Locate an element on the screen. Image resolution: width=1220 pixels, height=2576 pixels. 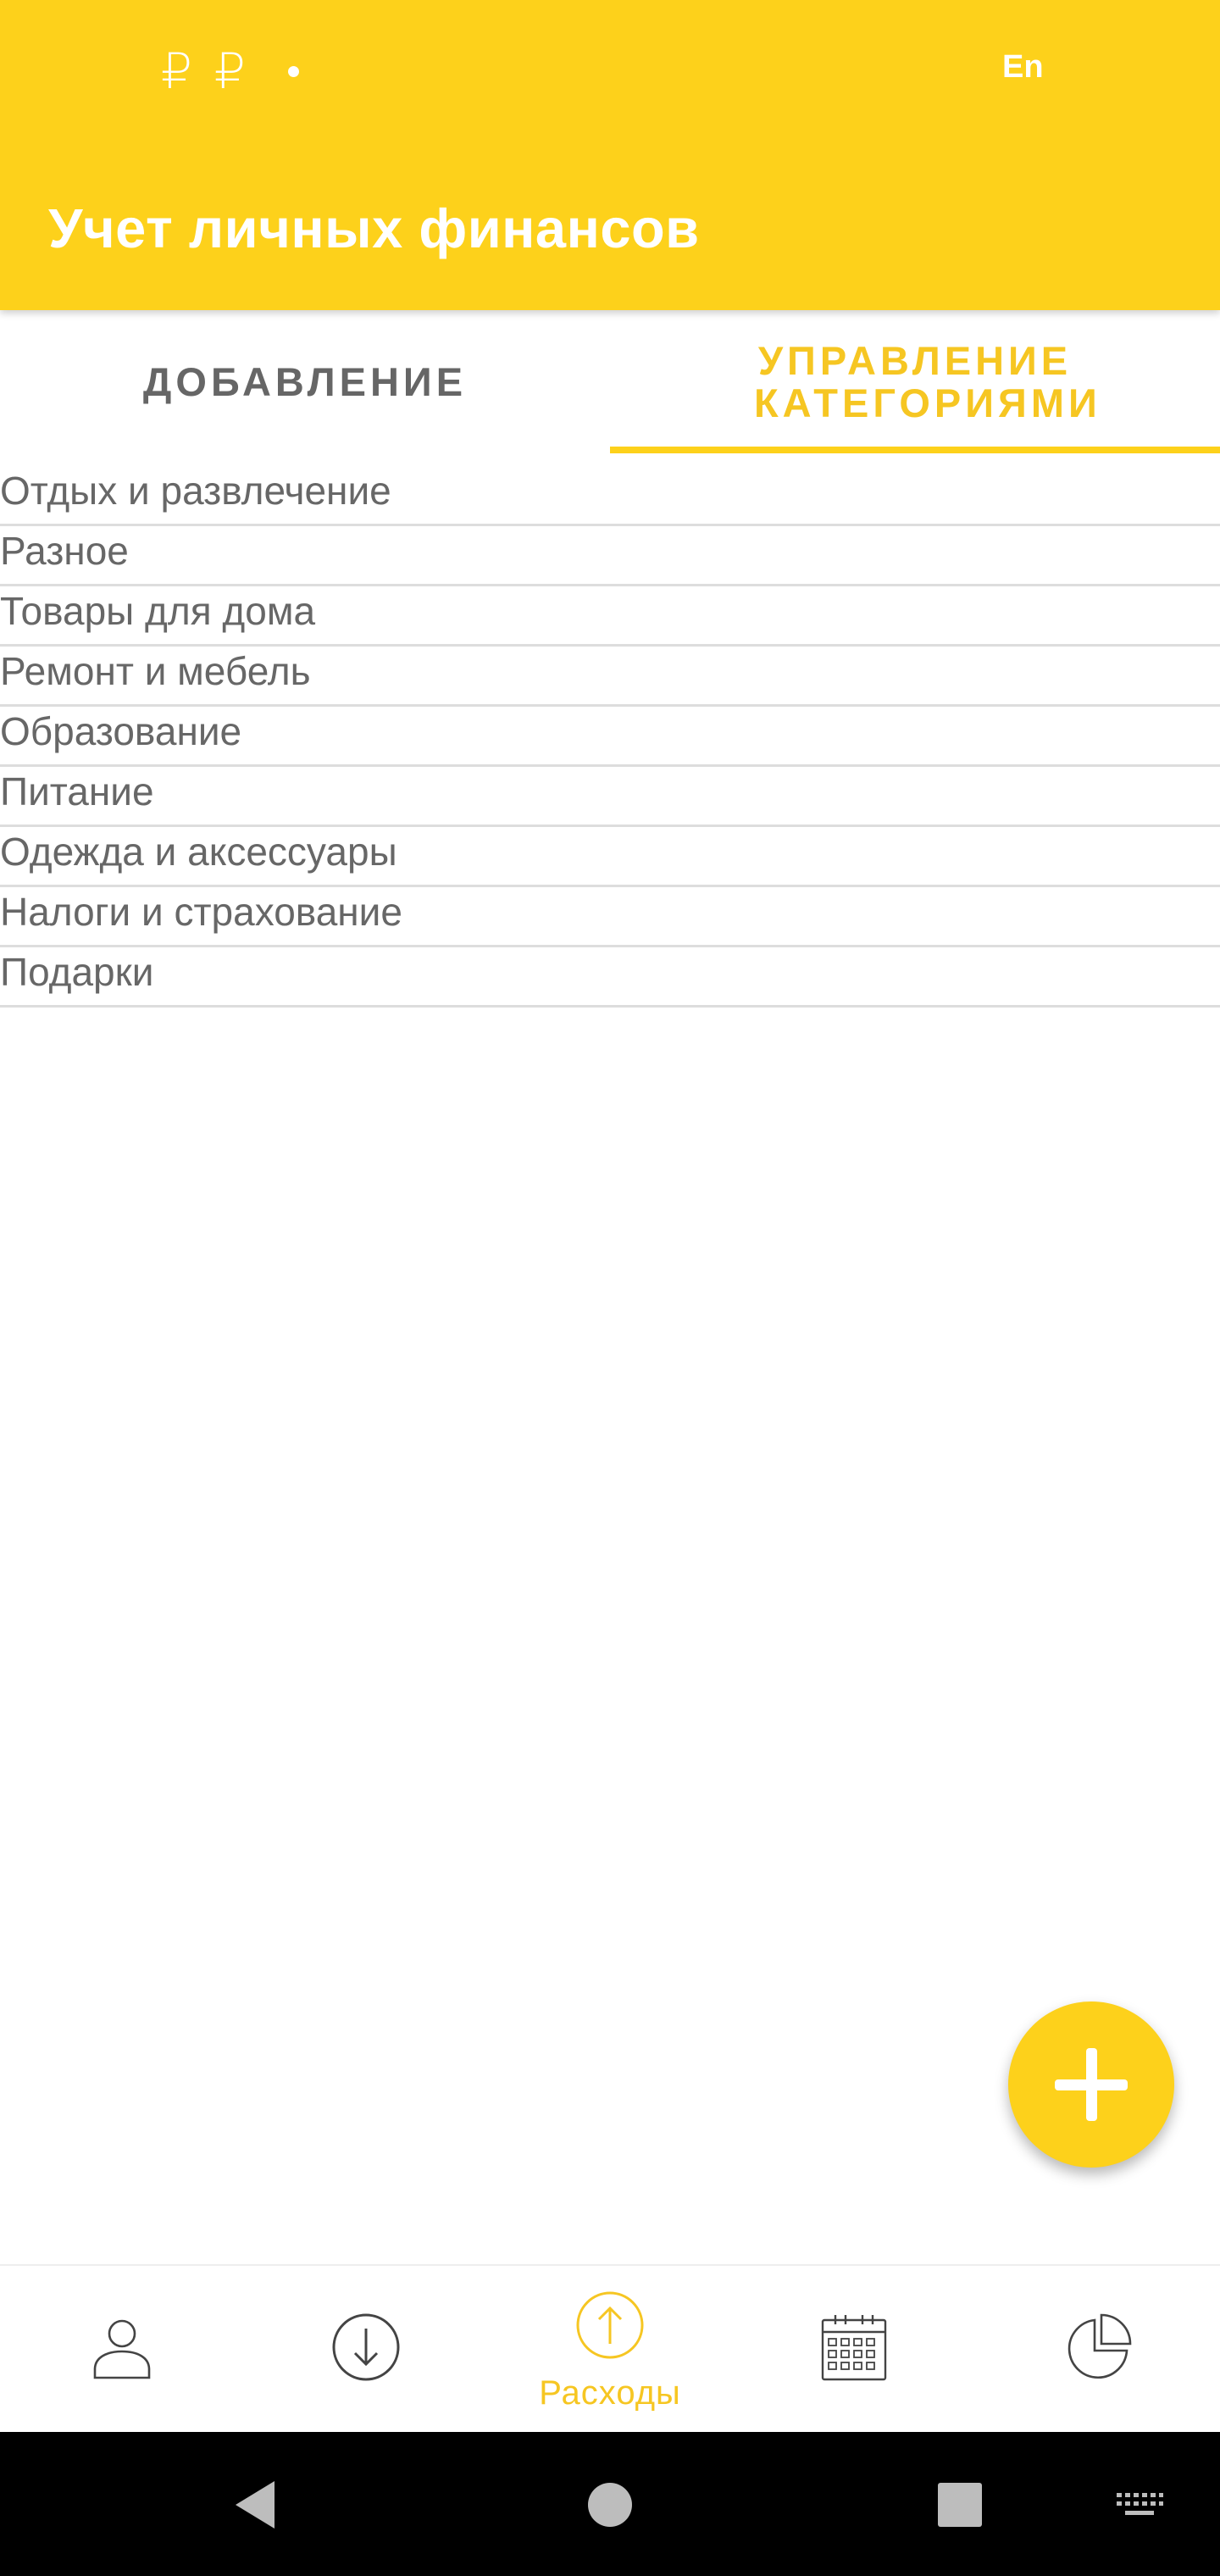
home-icon is located at coordinates (610, 2505).